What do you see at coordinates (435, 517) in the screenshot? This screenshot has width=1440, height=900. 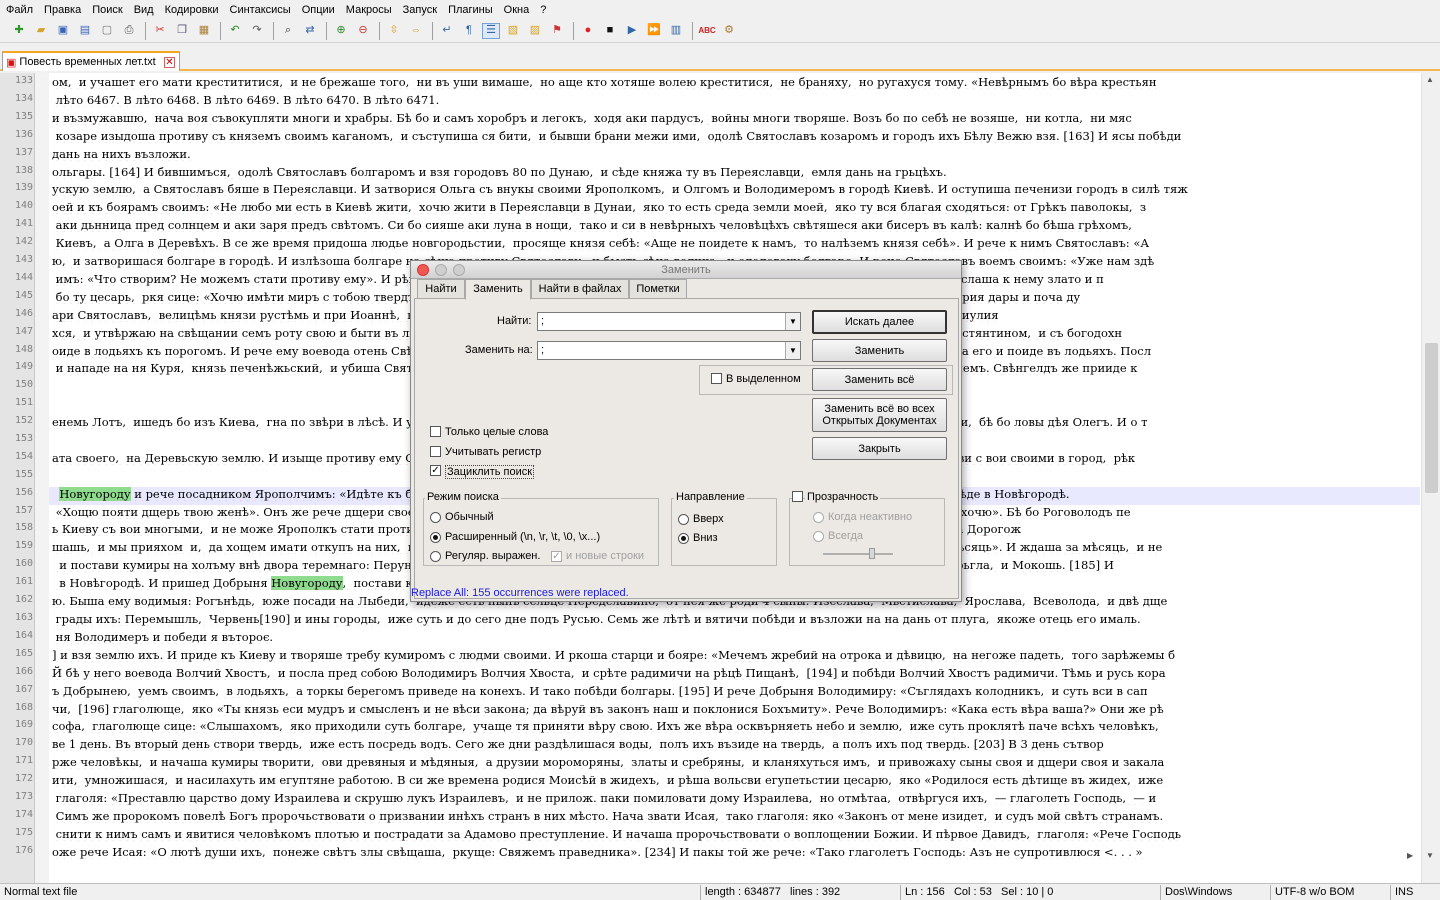 I see `mode-normal-radio` at bounding box center [435, 517].